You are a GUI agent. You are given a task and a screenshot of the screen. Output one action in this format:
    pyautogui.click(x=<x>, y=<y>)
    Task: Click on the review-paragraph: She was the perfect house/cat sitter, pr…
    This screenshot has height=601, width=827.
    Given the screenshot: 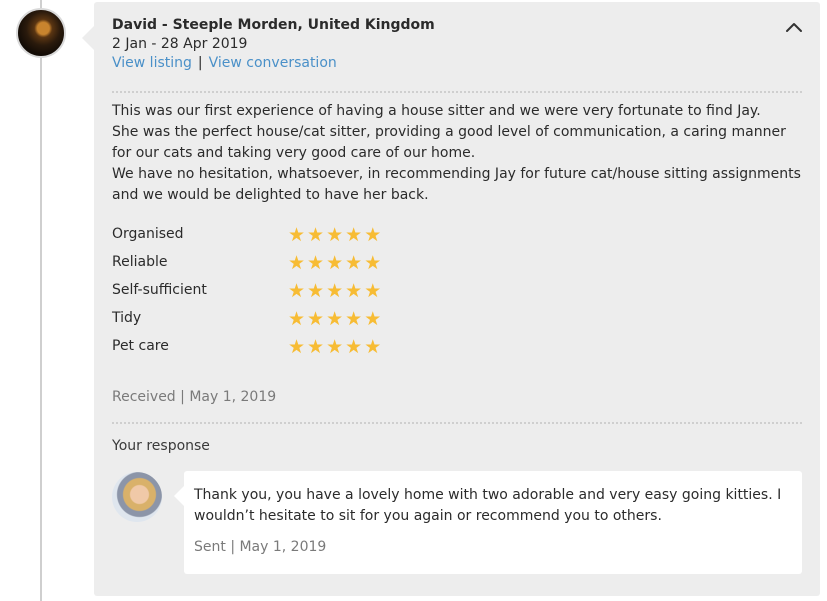 What is the action you would take?
    pyautogui.click(x=449, y=142)
    